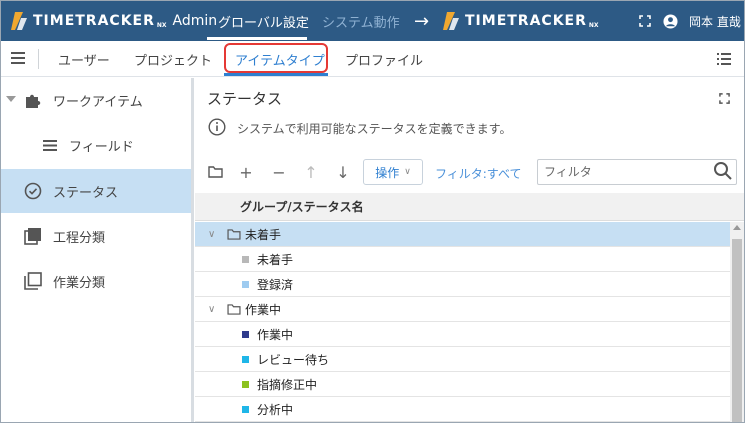  I want to click on remove-icon: −, so click(279, 172).